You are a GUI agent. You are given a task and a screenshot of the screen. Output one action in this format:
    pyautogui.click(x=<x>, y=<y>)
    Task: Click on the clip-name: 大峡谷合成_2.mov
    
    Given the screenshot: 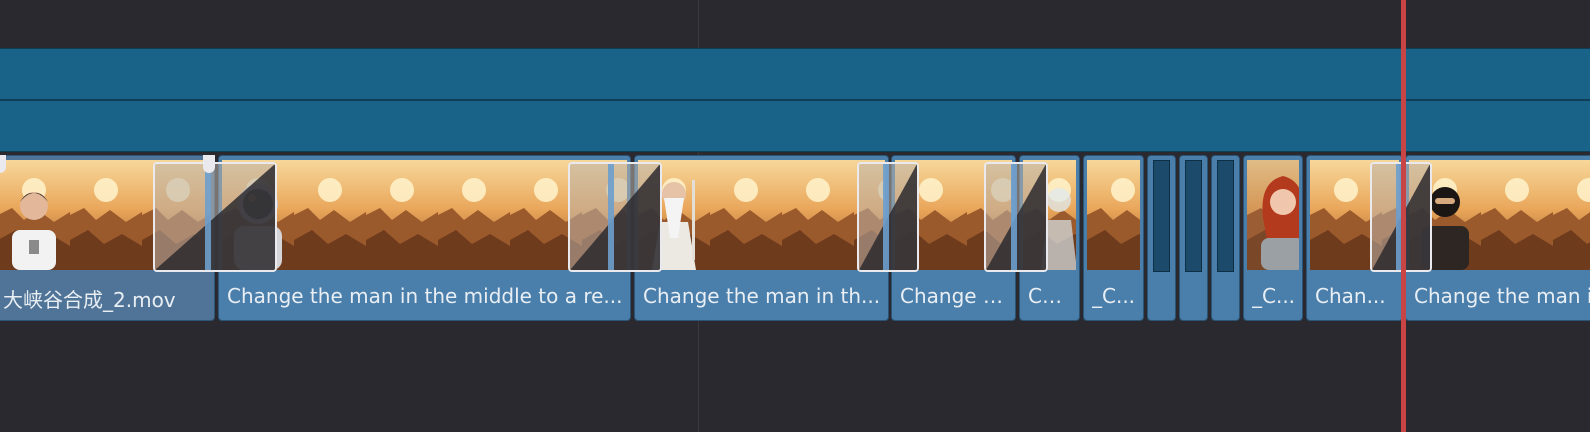 What is the action you would take?
    pyautogui.click(x=89, y=300)
    